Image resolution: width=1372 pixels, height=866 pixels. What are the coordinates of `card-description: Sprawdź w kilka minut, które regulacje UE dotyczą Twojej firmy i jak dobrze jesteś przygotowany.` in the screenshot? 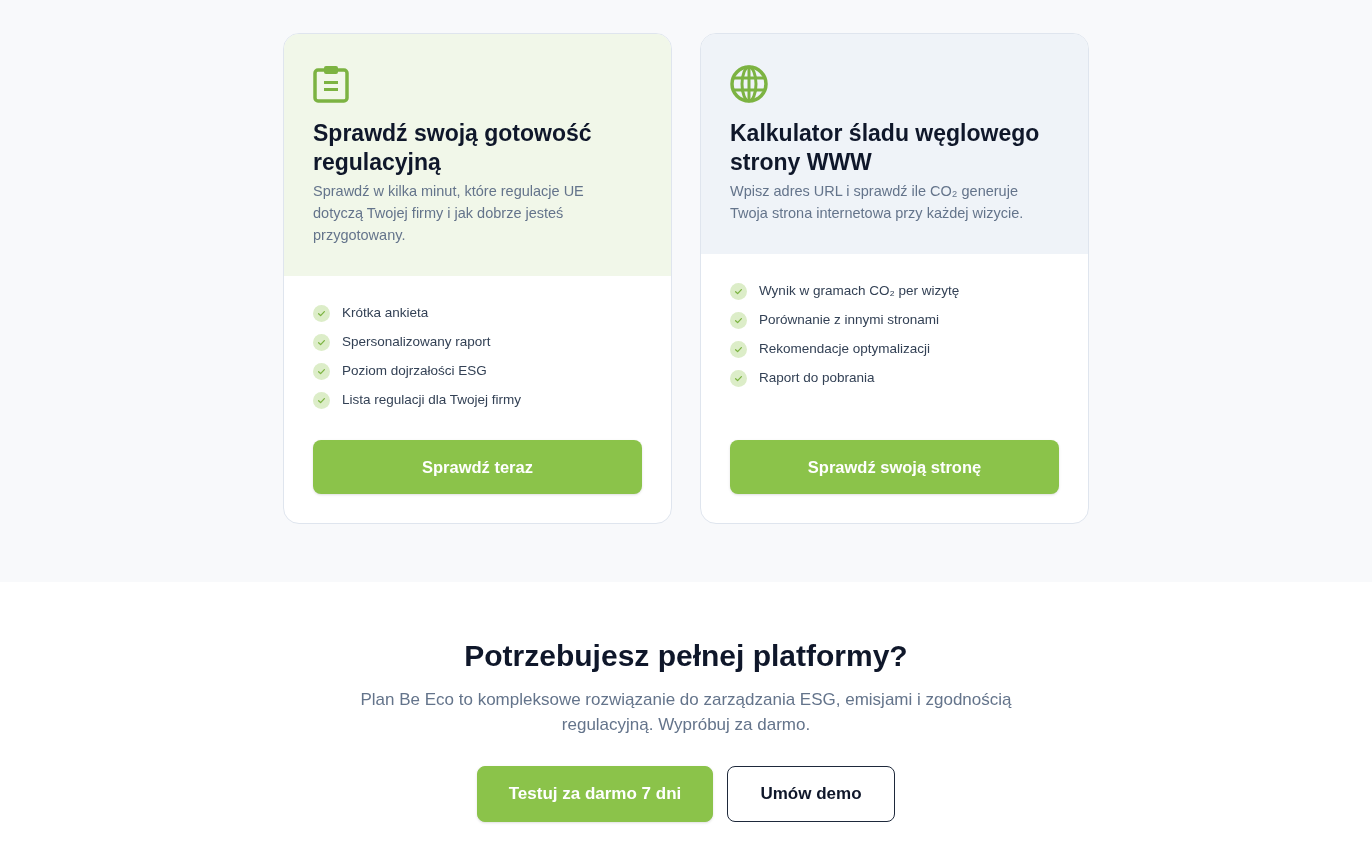 It's located at (449, 213).